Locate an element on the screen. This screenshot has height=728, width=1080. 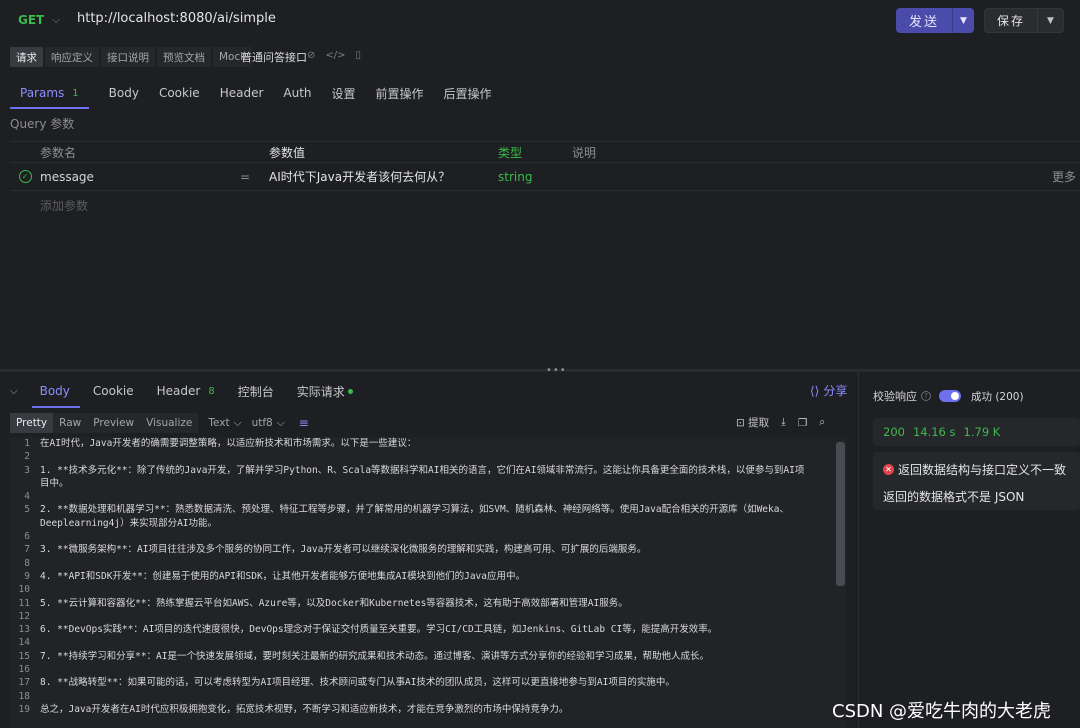
col-name-header: 参数名 is located at coordinates (58, 152).